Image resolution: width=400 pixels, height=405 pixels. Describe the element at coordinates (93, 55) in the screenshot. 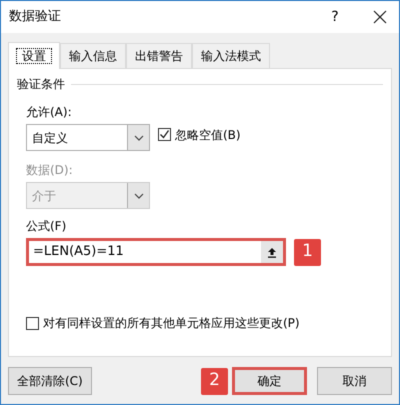

I see `tab: 输入信息` at that location.